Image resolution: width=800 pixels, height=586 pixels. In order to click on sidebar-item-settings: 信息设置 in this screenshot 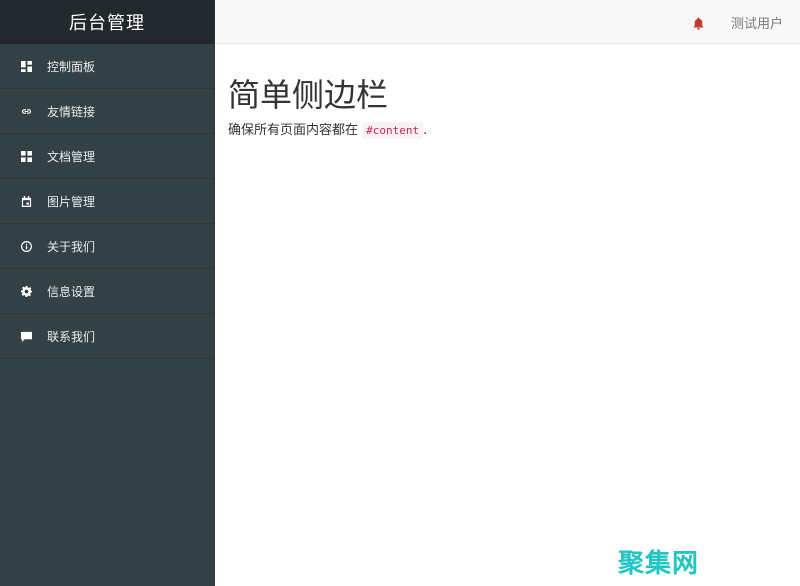, I will do `click(107, 291)`.